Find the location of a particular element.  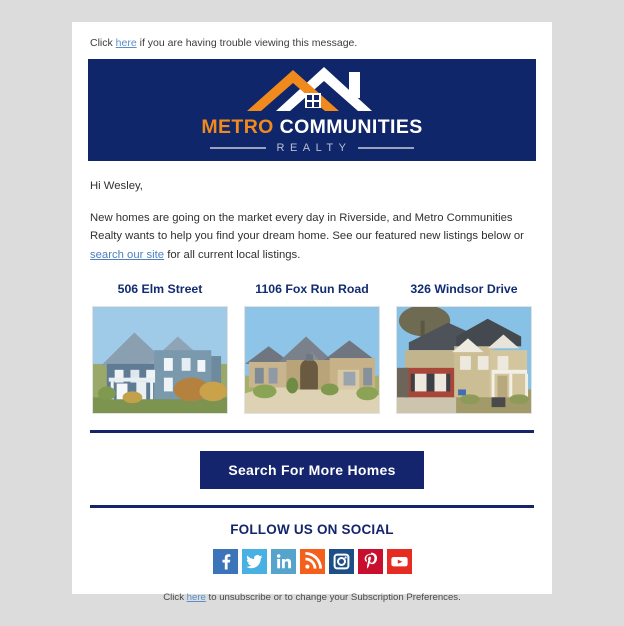

brand-name-communities: COMMUNITIES is located at coordinates (351, 126).